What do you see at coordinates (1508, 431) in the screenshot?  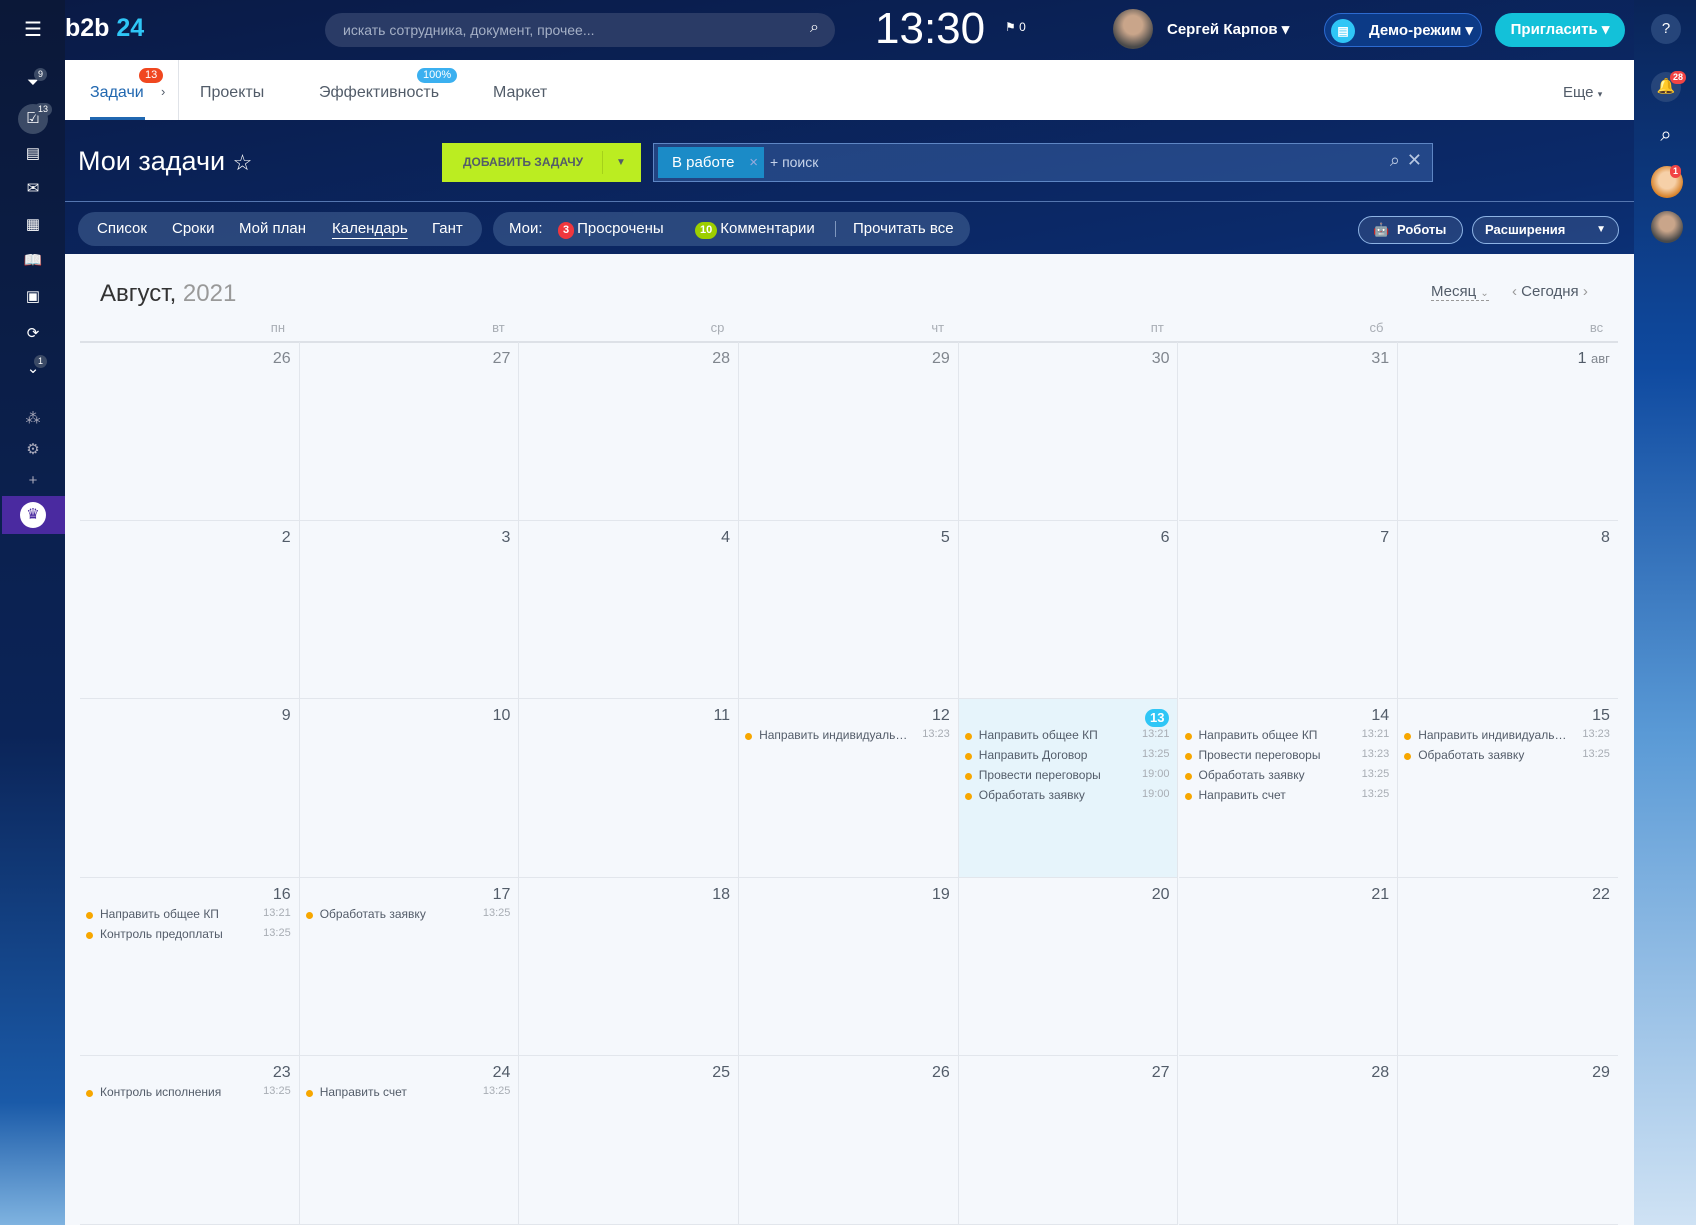 I see `calendar-day: 1 авг` at bounding box center [1508, 431].